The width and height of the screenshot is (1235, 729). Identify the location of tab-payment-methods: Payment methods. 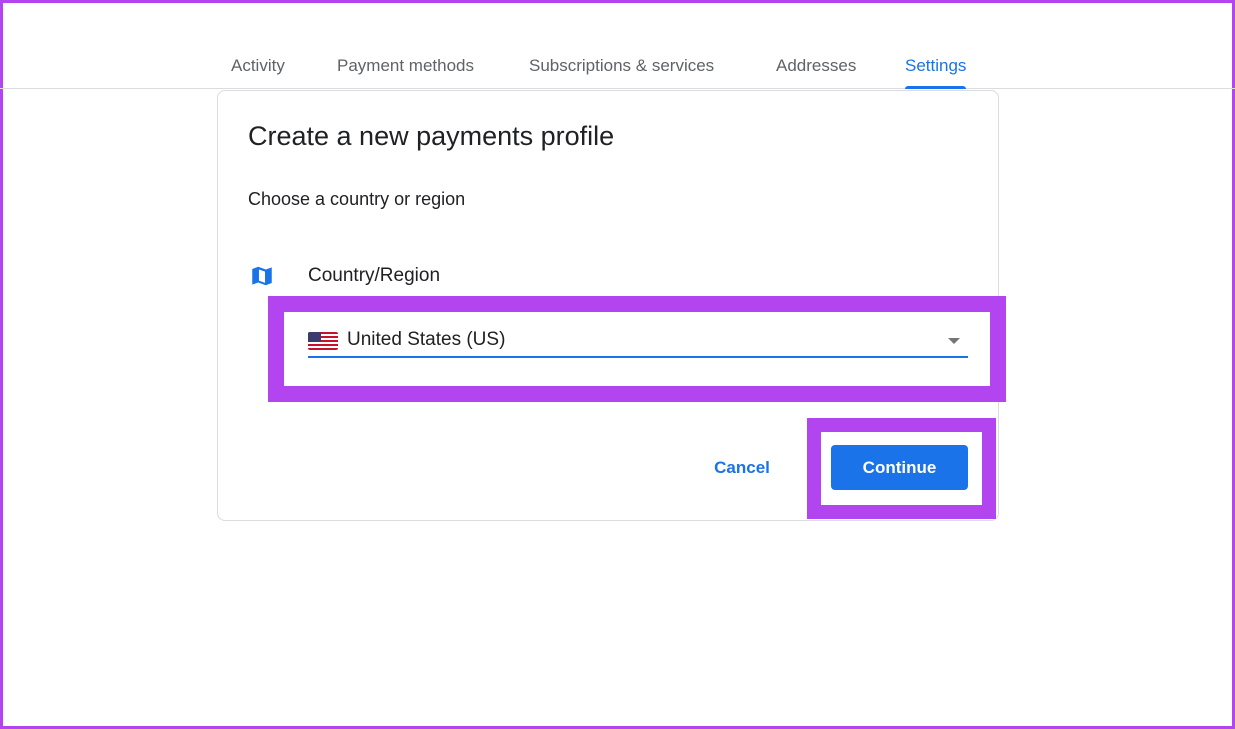
(405, 72).